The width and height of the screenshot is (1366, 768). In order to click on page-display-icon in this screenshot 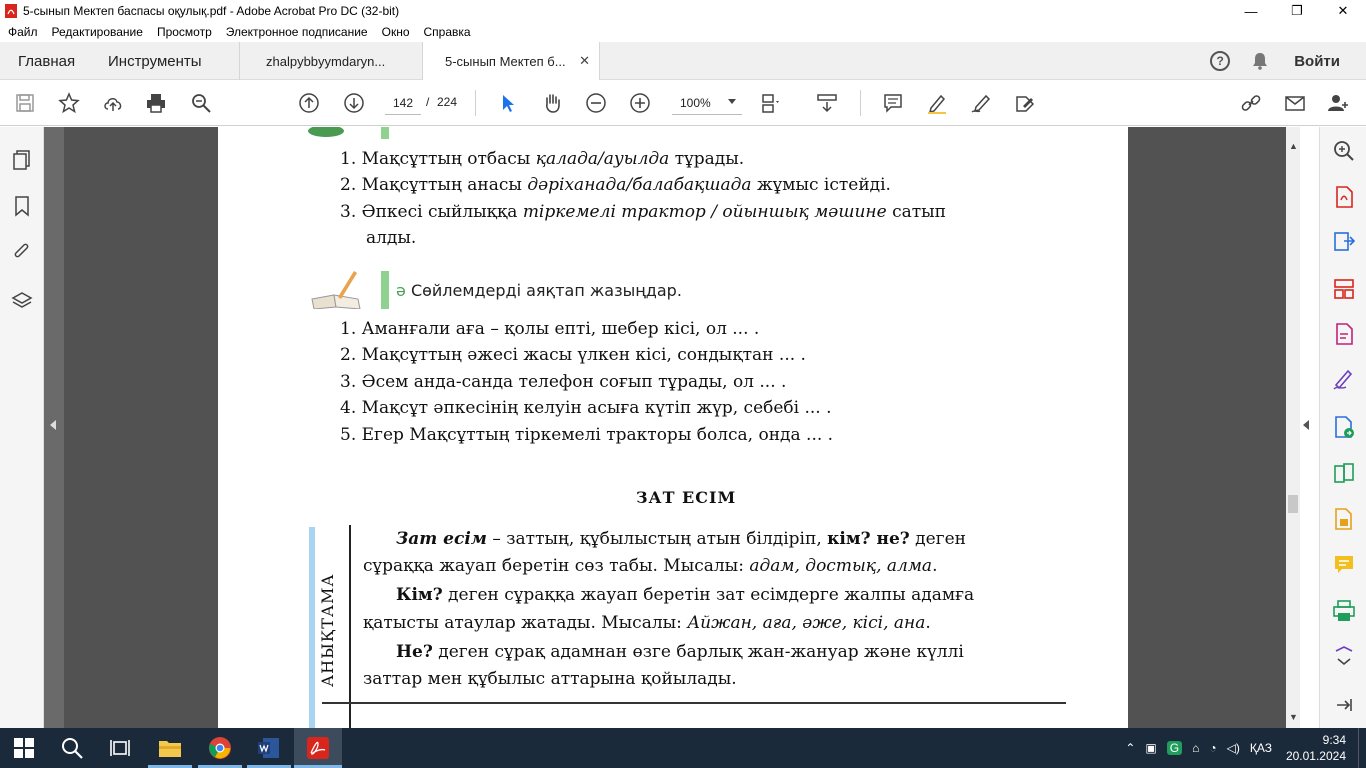, I will do `click(771, 103)`.